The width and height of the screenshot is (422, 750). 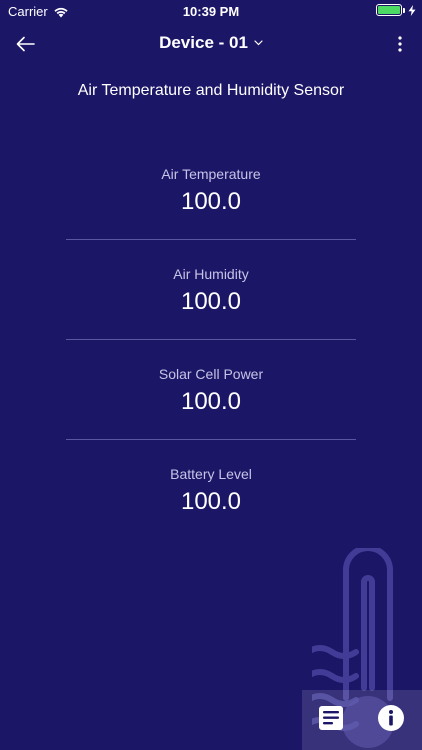 I want to click on reading-label: Air Humidity, so click(x=211, y=274).